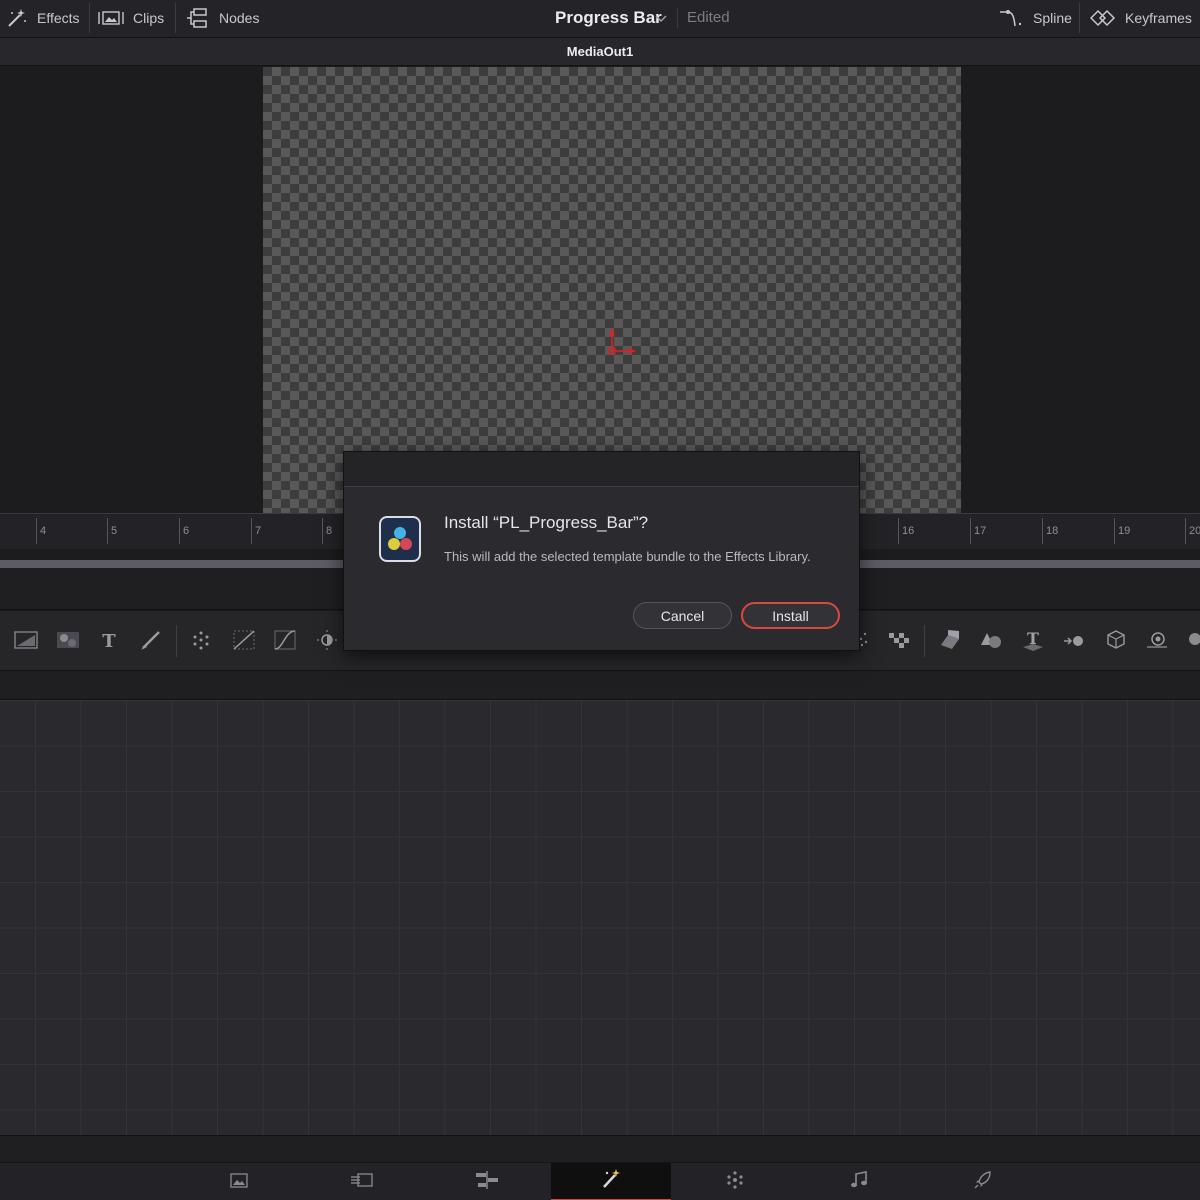 Image resolution: width=1200 pixels, height=1200 pixels. What do you see at coordinates (1011, 18) in the screenshot?
I see `spline-icon` at bounding box center [1011, 18].